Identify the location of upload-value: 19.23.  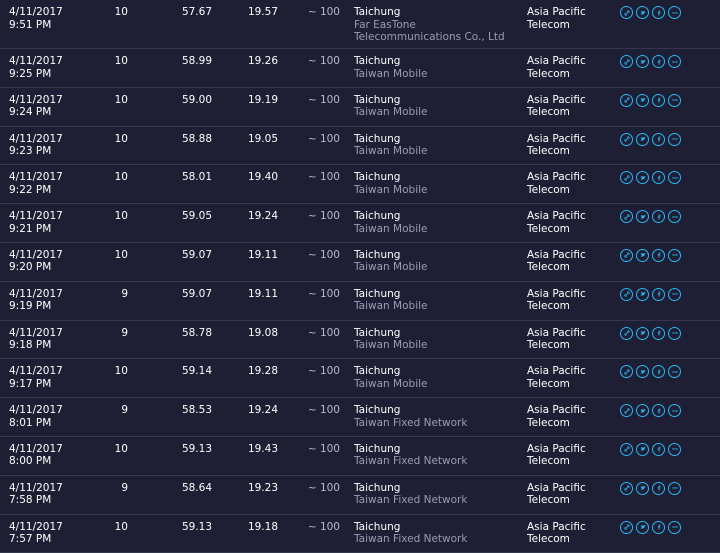
(262, 487).